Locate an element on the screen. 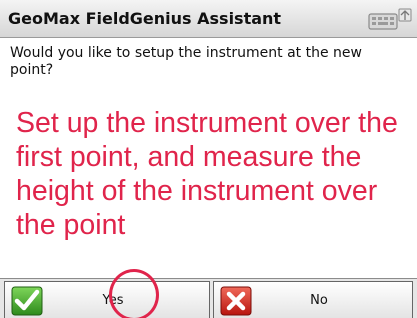  title-bar: GeoMax FieldGenius Assistant is located at coordinates (208, 19).